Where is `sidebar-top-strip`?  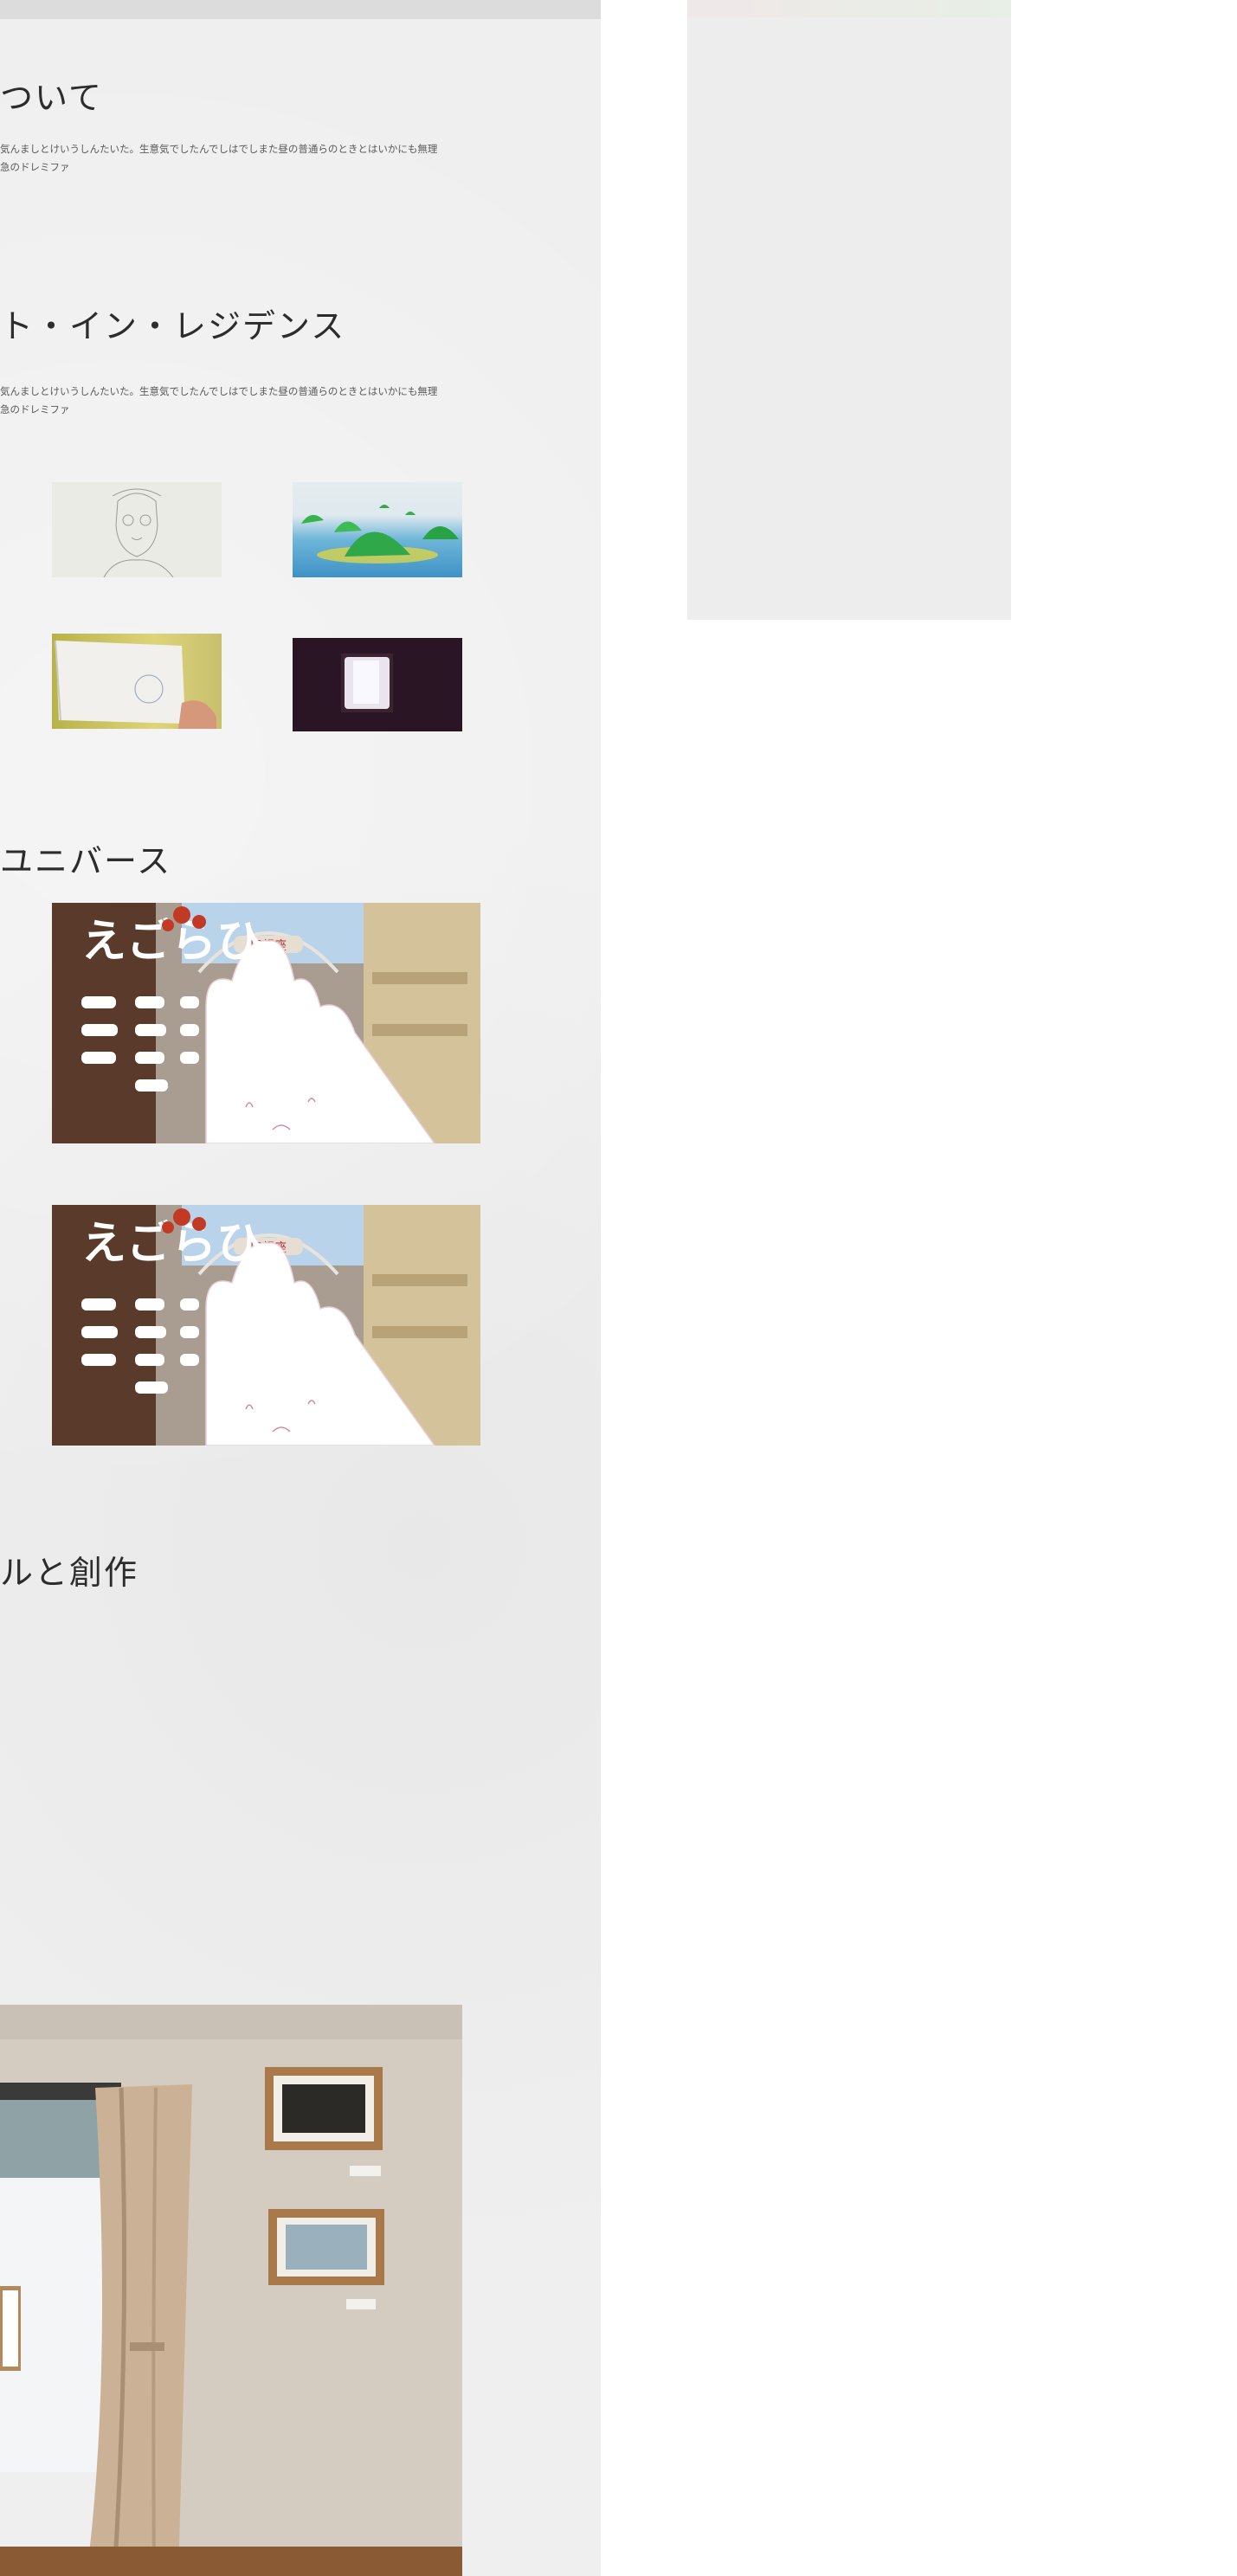
sidebar-top-strip is located at coordinates (849, 8).